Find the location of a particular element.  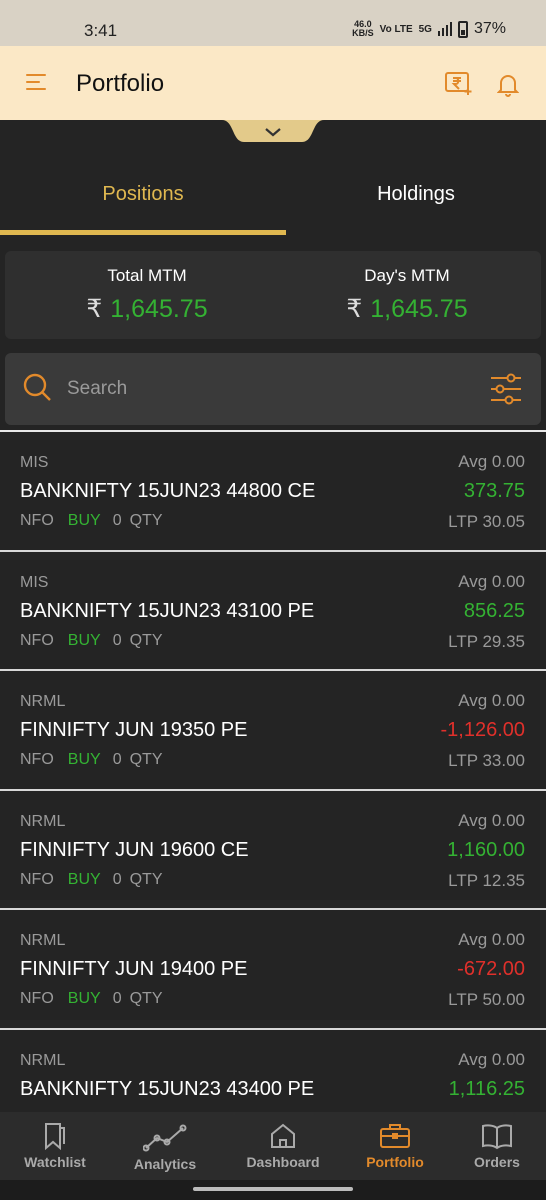

instrument-symbol: BANKNIFTY 15JUN23 43100 PE is located at coordinates (167, 610).